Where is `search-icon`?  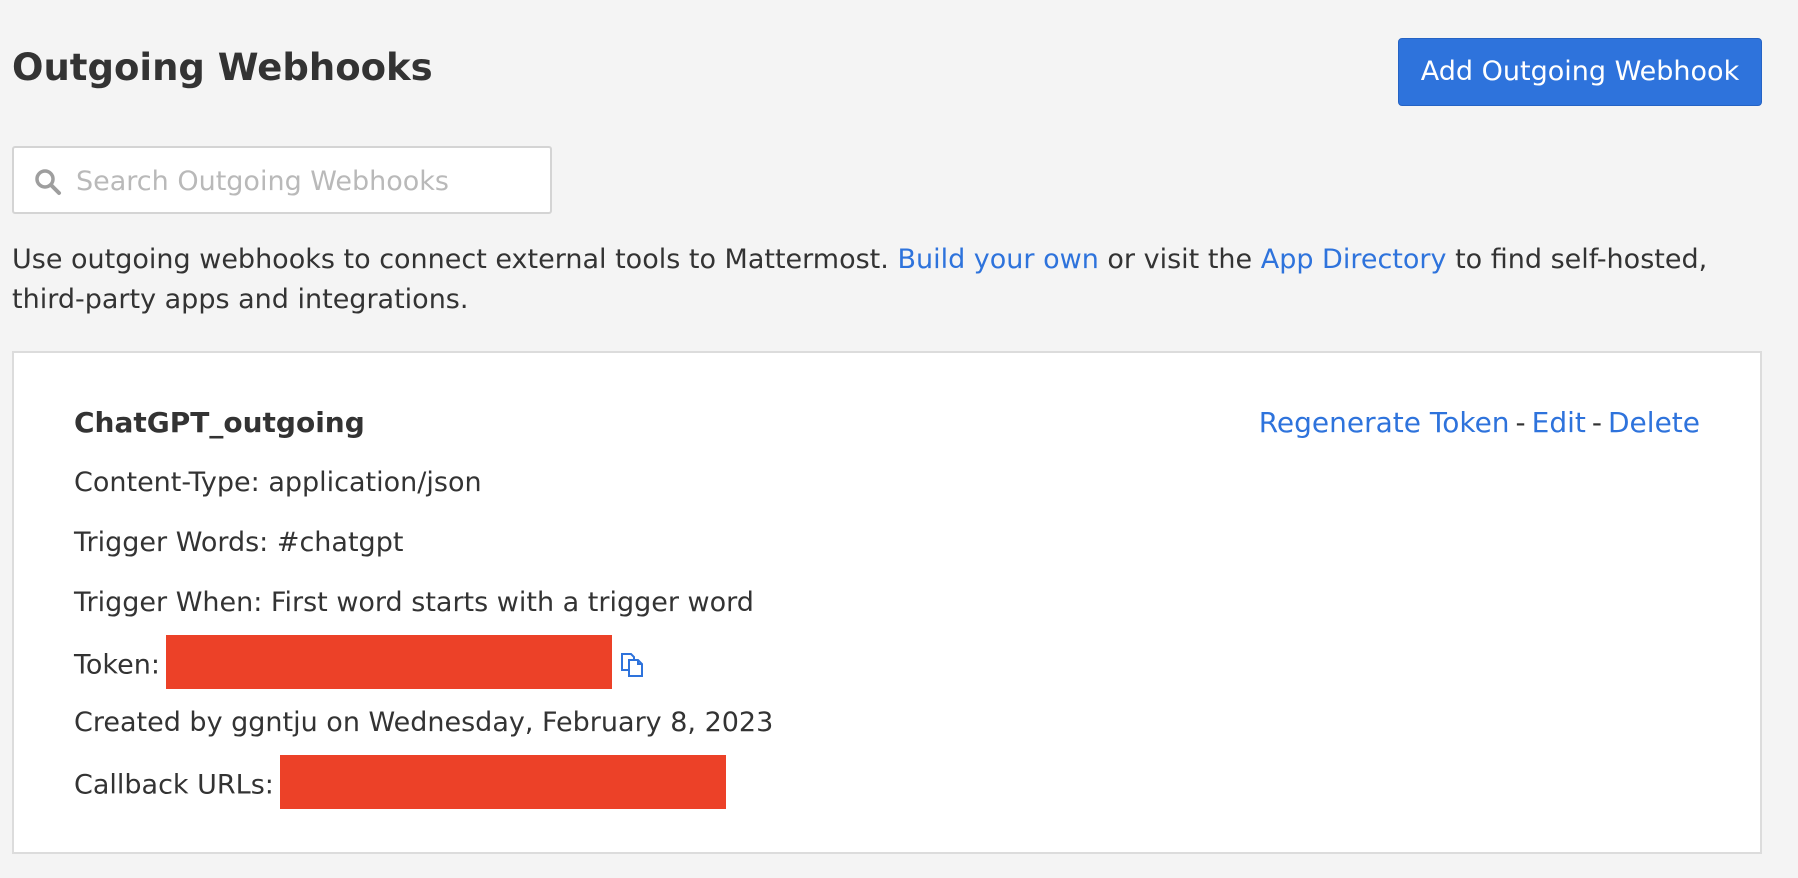
search-icon is located at coordinates (48, 182).